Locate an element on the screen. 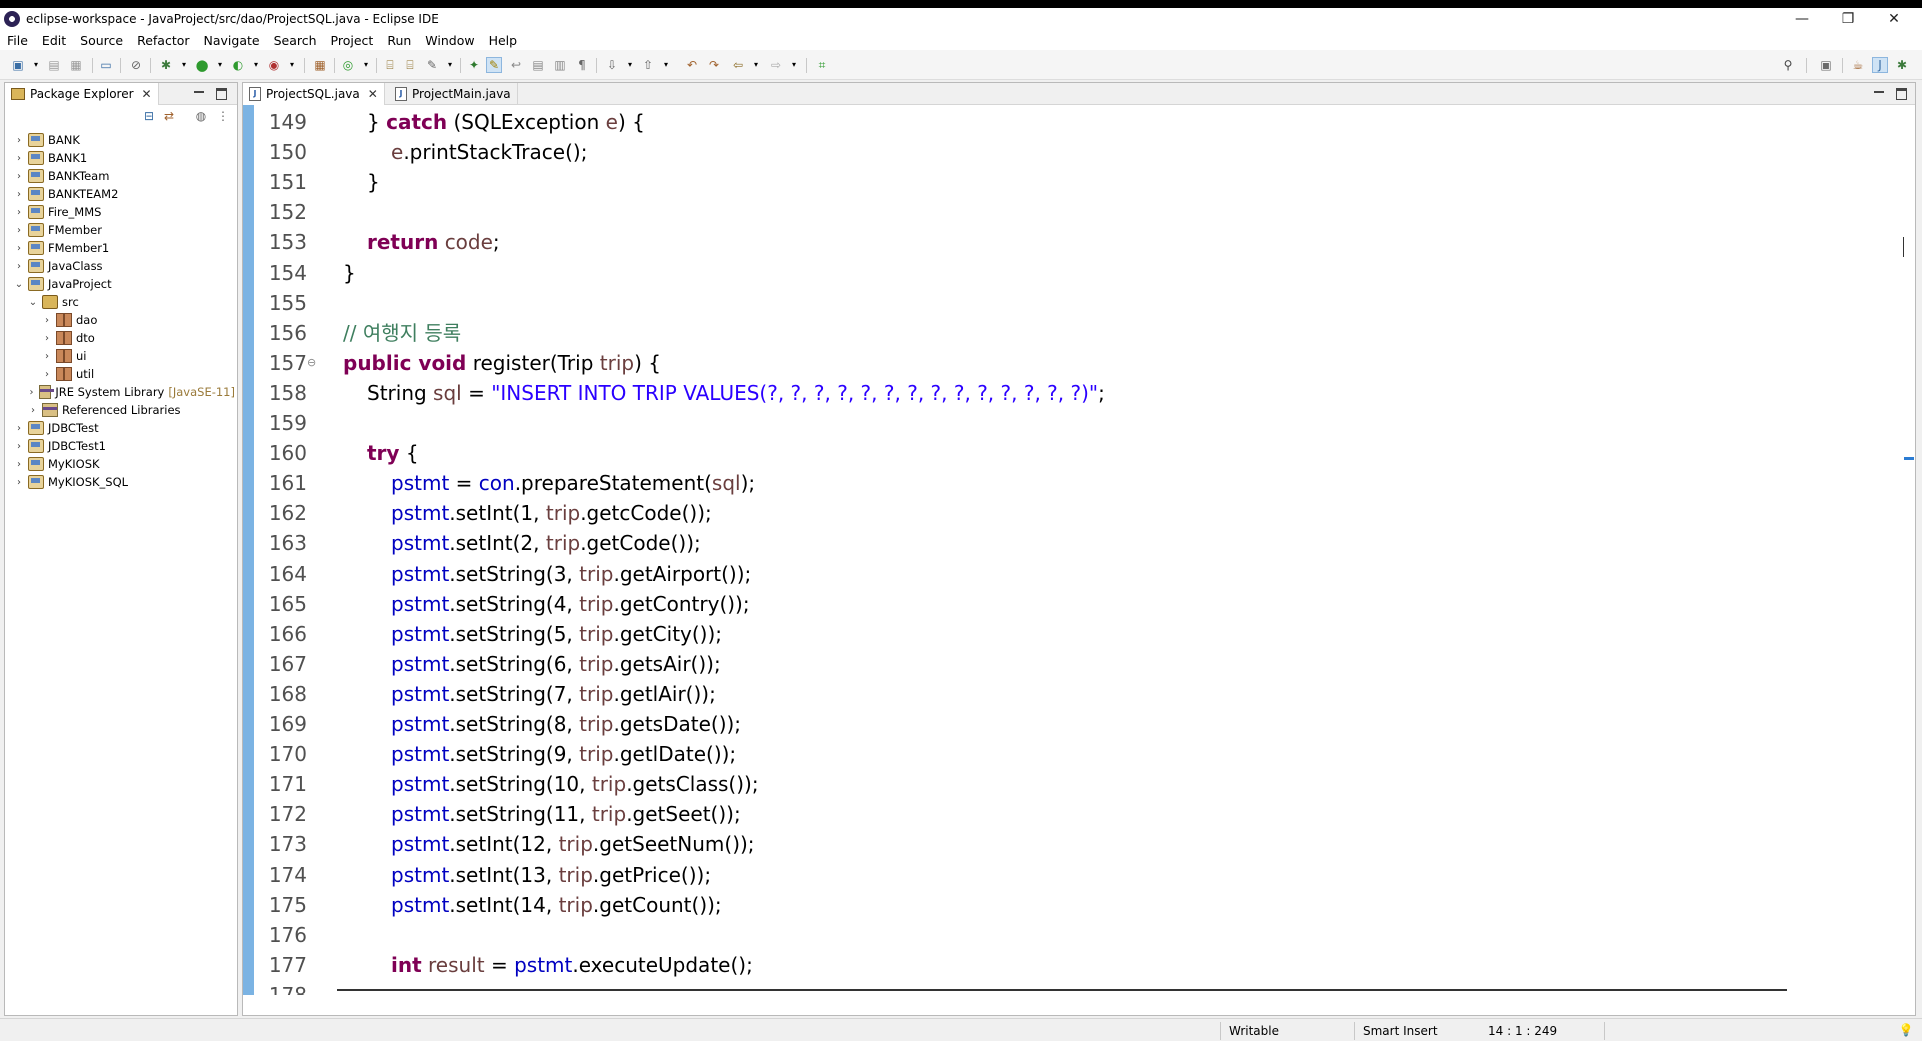 This screenshot has width=1922, height=1041. horizontal-scrollbar is located at coordinates (1062, 990).